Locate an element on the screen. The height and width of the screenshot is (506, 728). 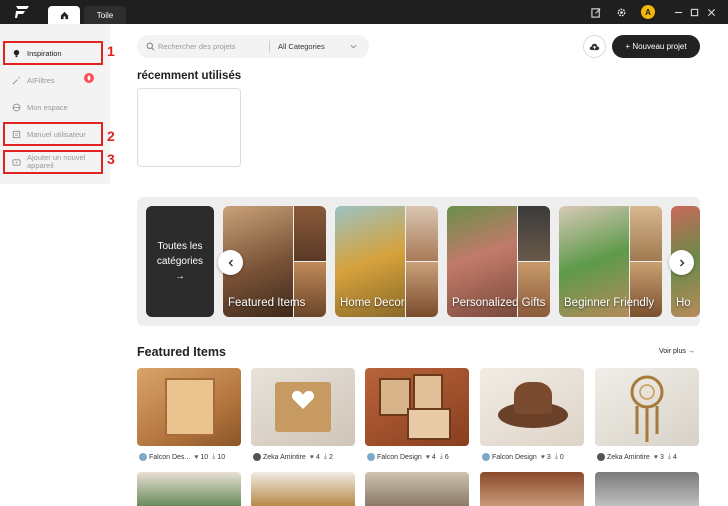
item-meta-0: Falcon Des... ♥ 10 ⤓ 10 is located at coordinates (182, 457).